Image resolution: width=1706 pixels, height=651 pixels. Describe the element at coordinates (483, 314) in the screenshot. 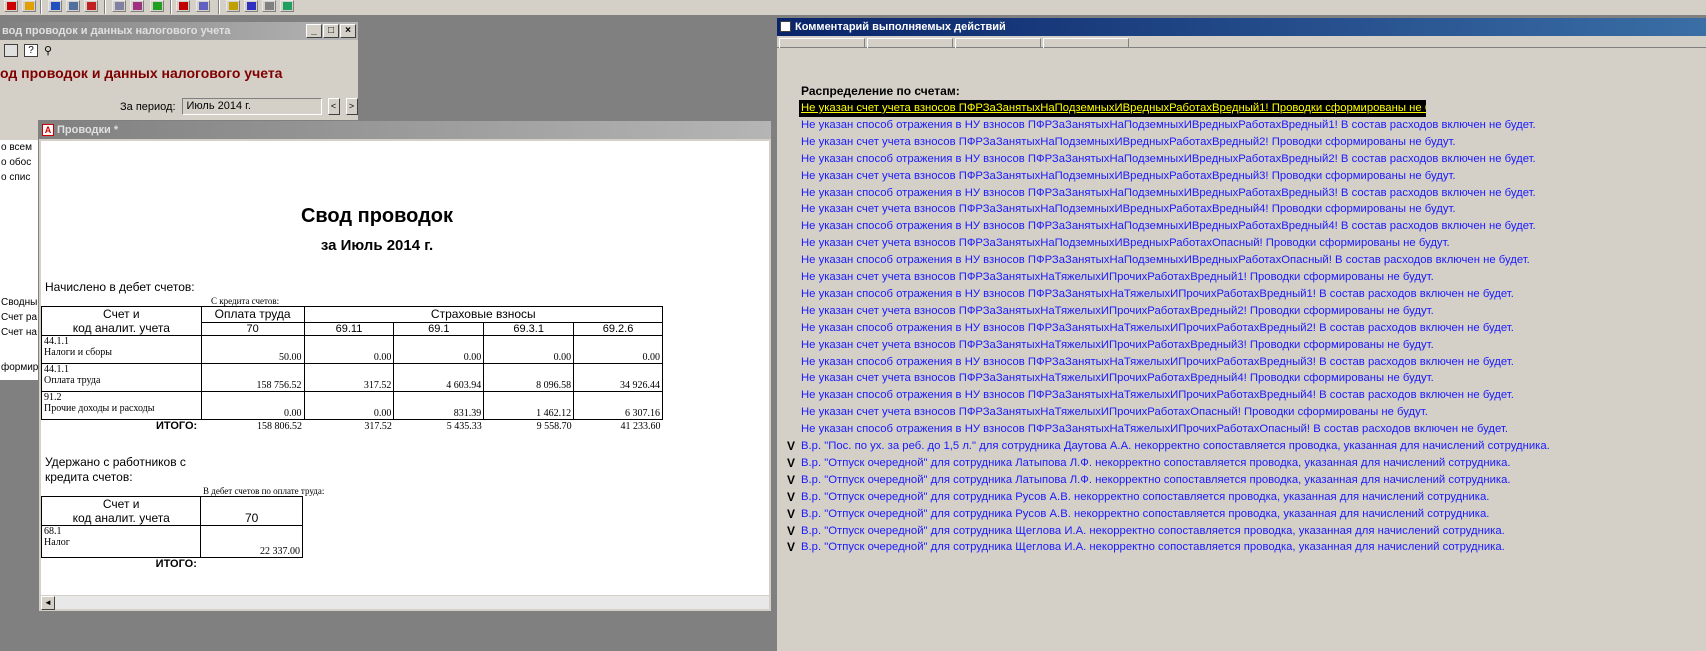

I see `col-insurance-header: Страховые взносы` at that location.